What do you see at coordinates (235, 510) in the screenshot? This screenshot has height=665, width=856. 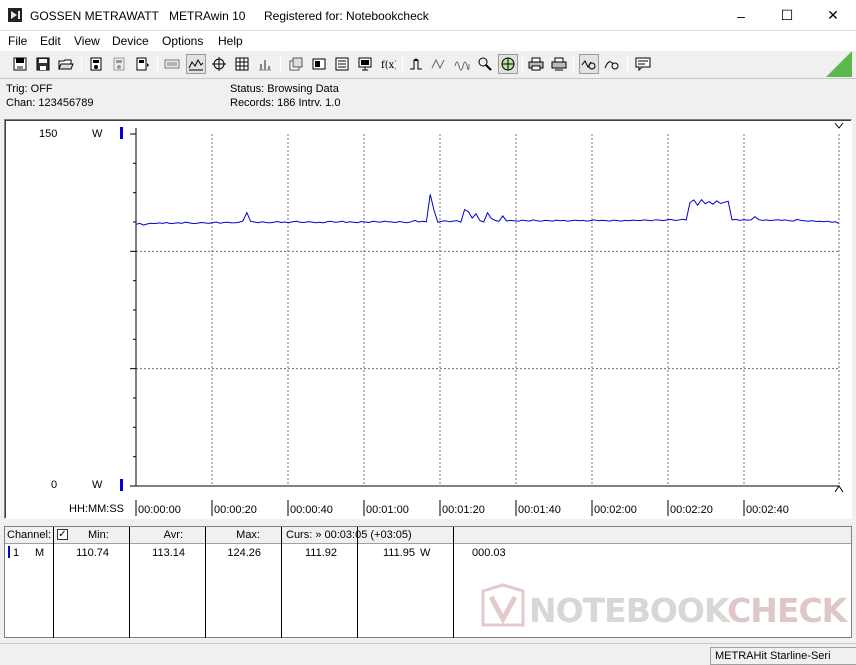 I see `x-tick-label: 00:00:20` at bounding box center [235, 510].